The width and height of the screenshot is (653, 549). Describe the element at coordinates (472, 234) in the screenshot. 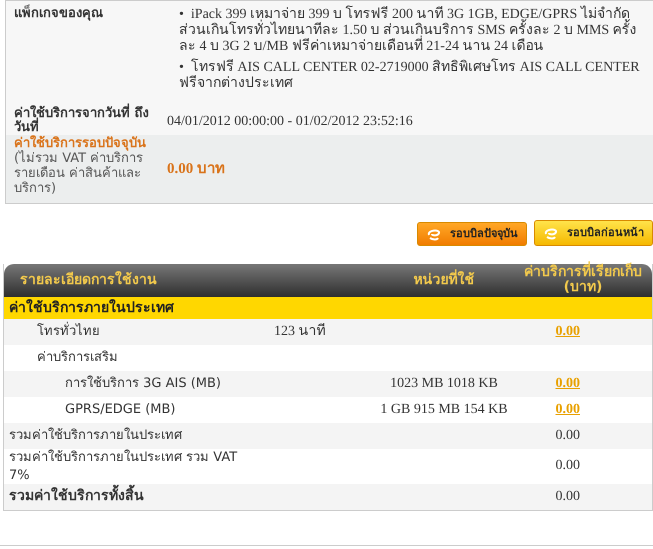

I see `bill-cycle-button: รอบบิลปัจจุบัน` at that location.